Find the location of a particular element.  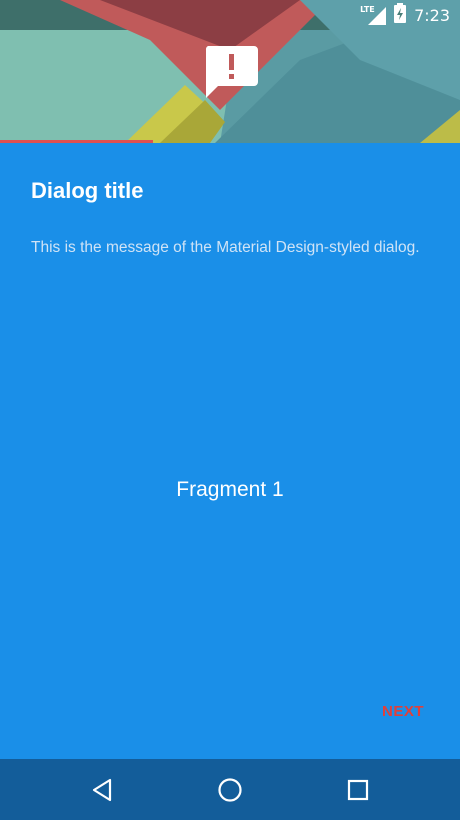

back-button is located at coordinates (102, 790).